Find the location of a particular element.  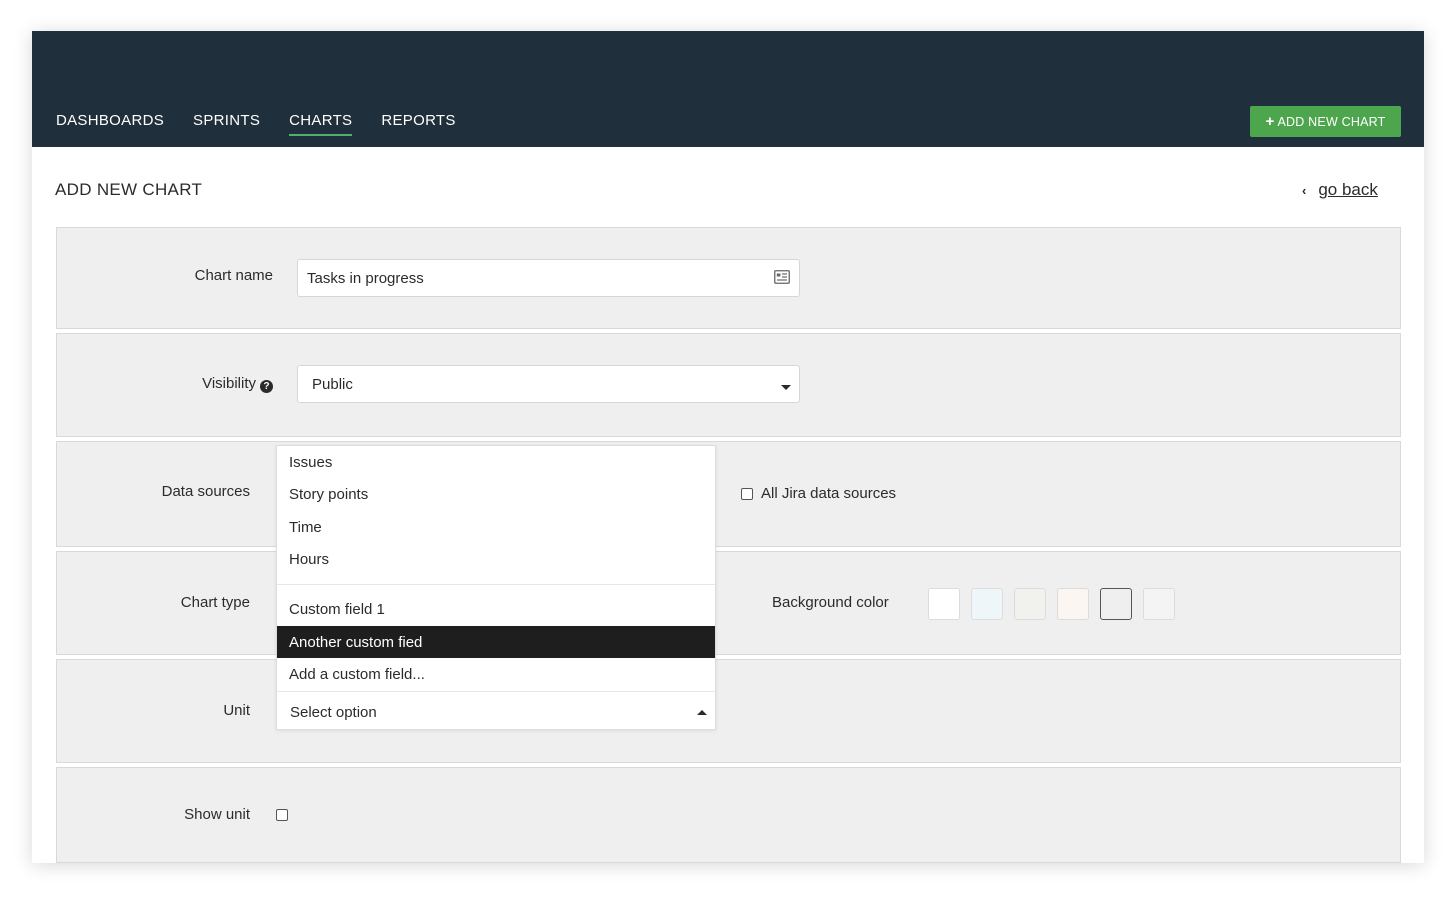

show-unit-label: Show unit is located at coordinates (217, 814).